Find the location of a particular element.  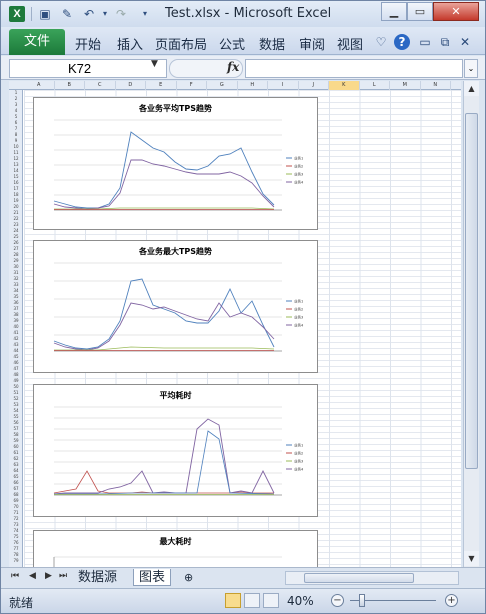

prev-sheet-icon: ◀ is located at coordinates (32, 576).